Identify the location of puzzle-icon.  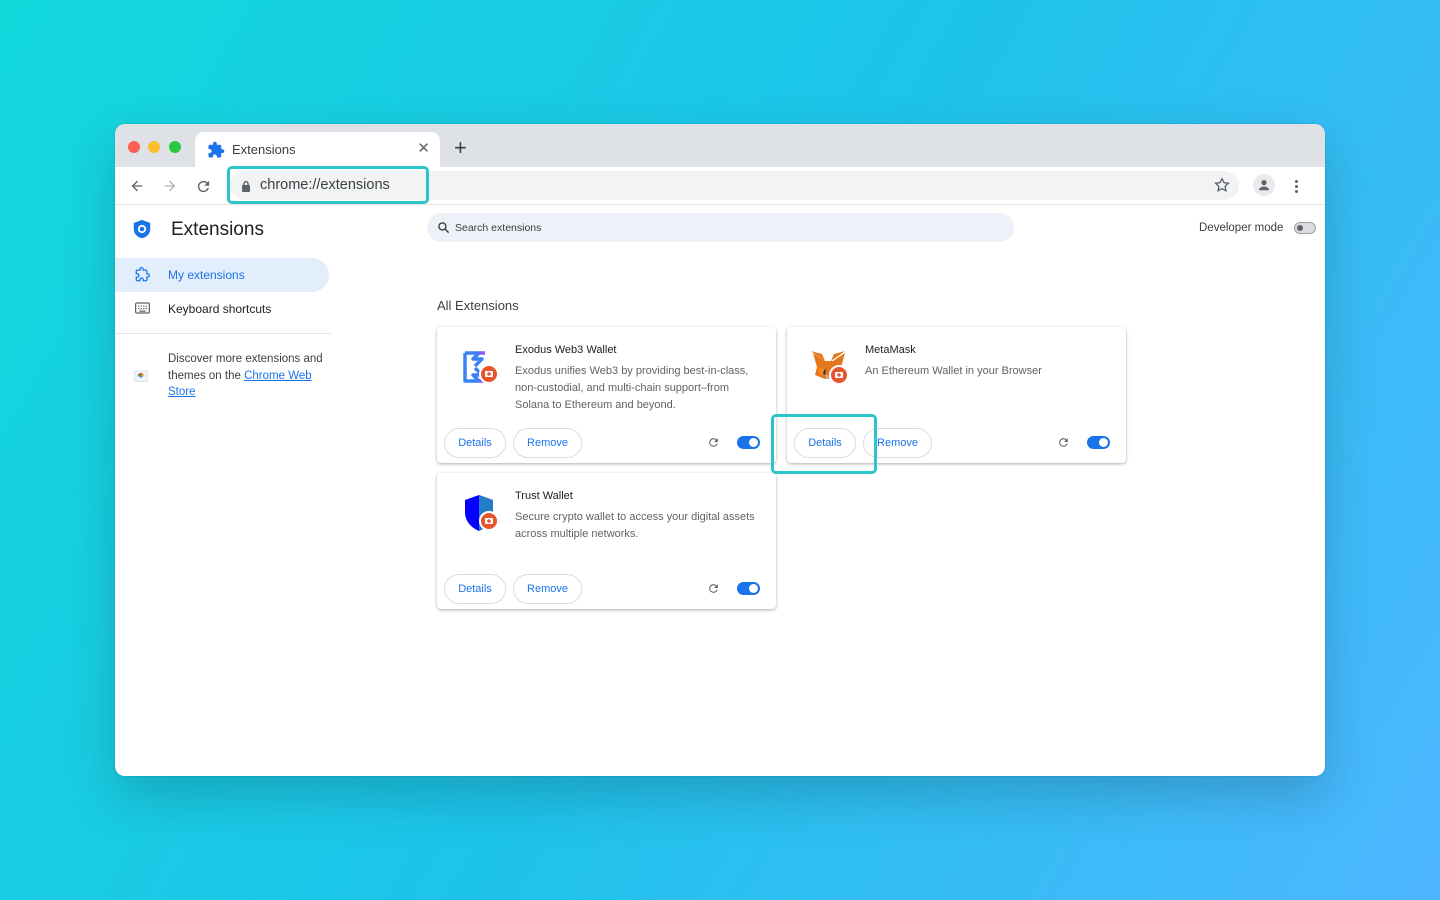
(216, 150).